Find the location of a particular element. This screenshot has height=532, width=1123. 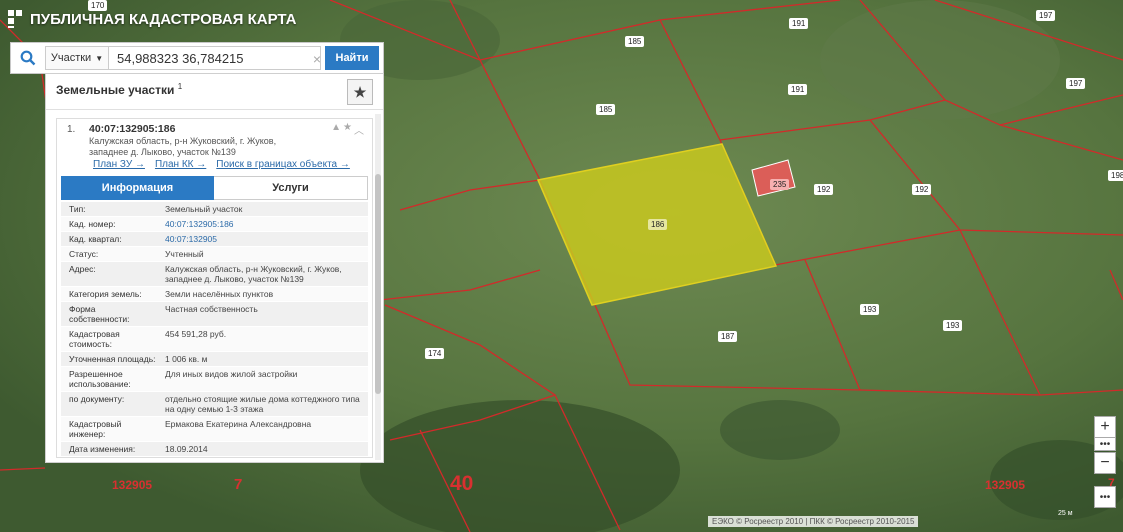

region-label: 40 is located at coordinates (462, 483).